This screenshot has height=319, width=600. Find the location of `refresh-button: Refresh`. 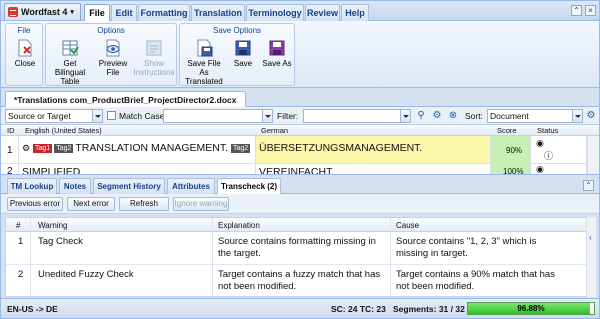

refresh-button: Refresh is located at coordinates (144, 204).